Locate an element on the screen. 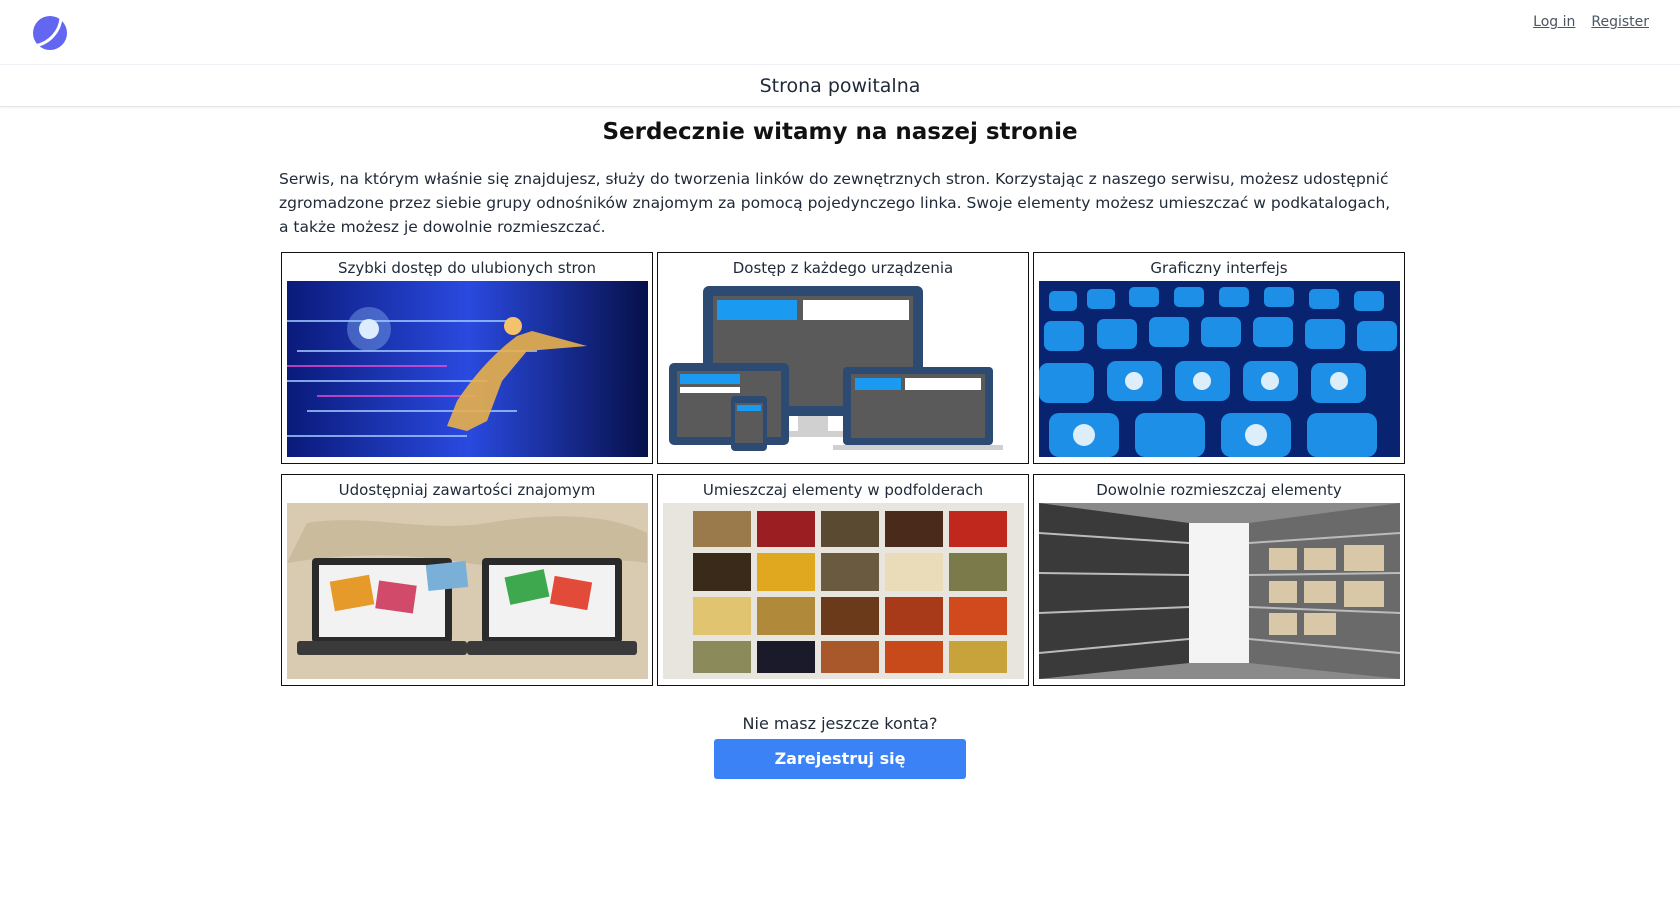  register-link: Register is located at coordinates (1620, 22).